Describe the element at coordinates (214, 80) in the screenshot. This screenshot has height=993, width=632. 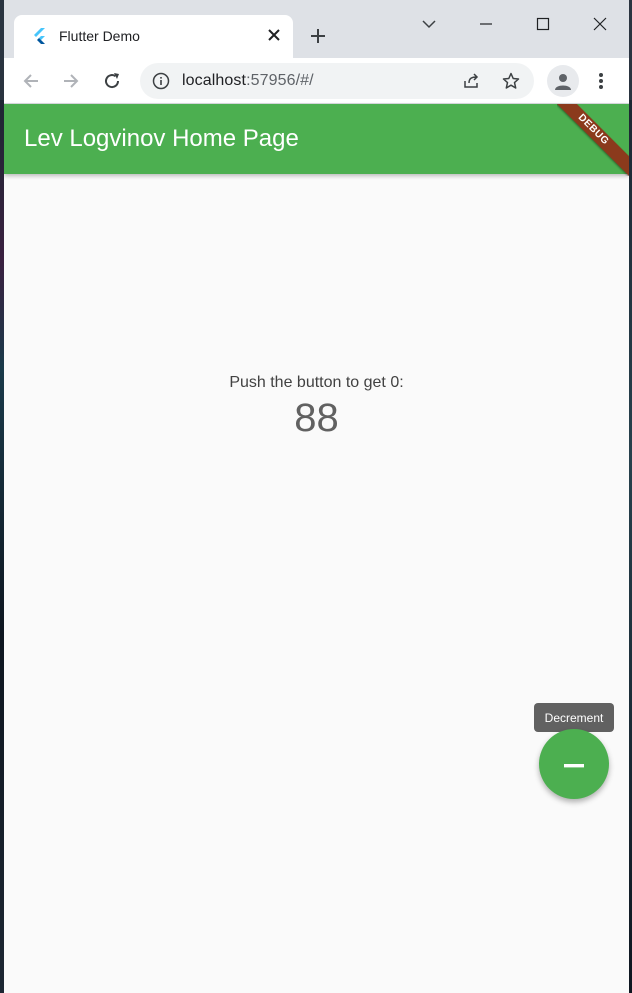
I see `url-host: localhost` at that location.